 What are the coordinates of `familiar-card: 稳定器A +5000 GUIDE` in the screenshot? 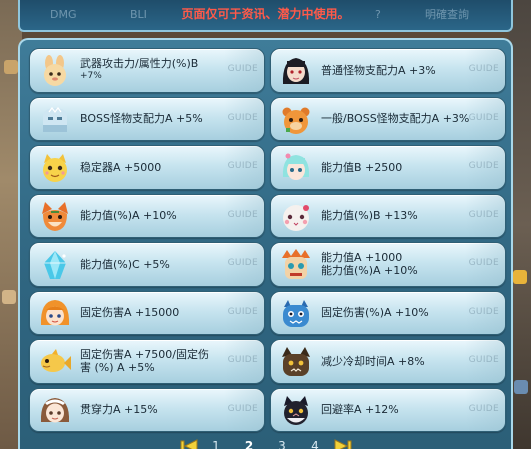 It's located at (147, 167).